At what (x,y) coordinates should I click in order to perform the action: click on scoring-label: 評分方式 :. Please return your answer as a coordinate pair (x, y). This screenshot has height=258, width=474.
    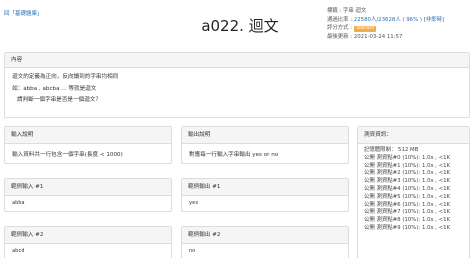
    Looking at the image, I should click on (340, 28).